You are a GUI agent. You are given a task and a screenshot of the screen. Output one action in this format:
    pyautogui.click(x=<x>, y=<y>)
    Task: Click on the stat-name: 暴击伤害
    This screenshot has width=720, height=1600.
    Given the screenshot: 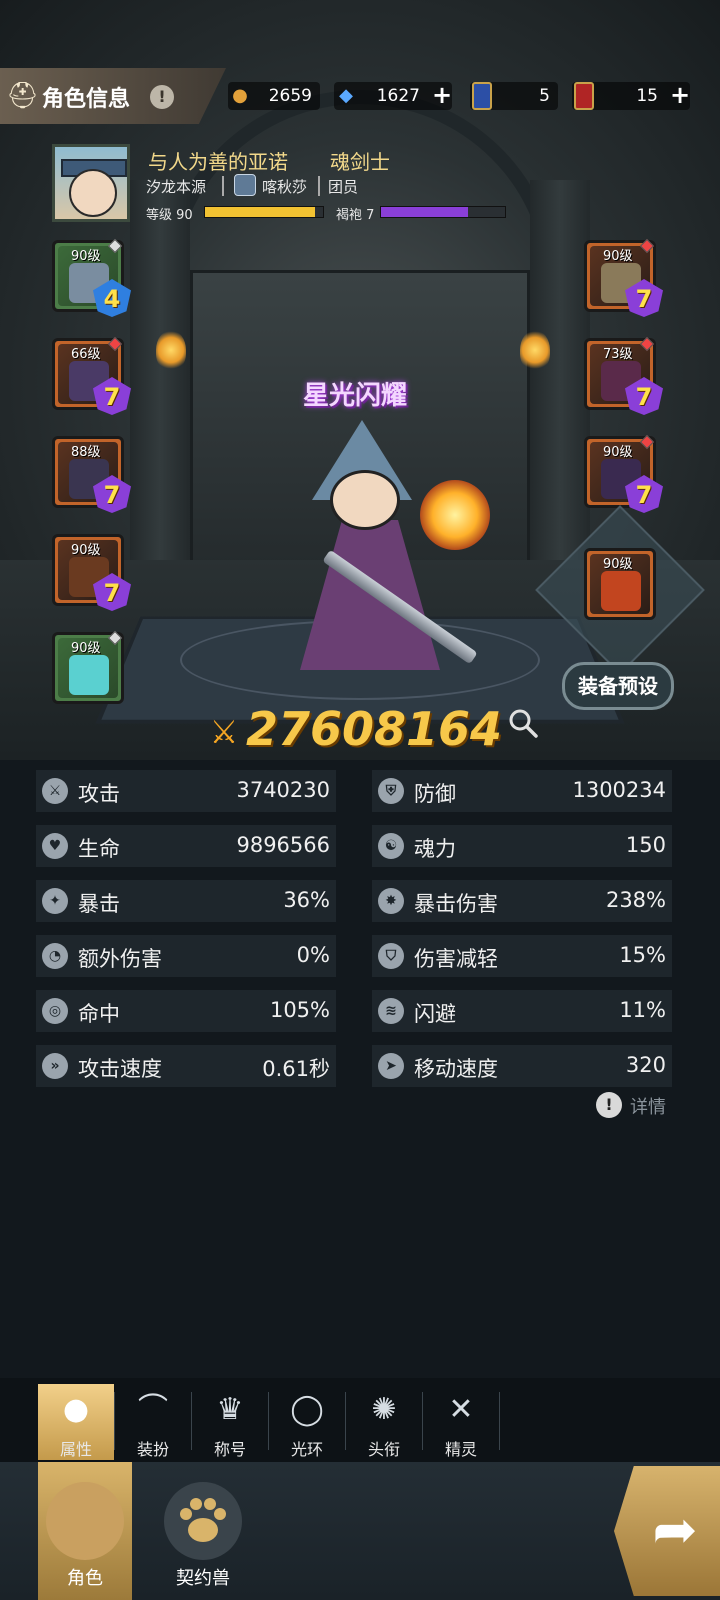 What is the action you would take?
    pyautogui.click(x=456, y=904)
    